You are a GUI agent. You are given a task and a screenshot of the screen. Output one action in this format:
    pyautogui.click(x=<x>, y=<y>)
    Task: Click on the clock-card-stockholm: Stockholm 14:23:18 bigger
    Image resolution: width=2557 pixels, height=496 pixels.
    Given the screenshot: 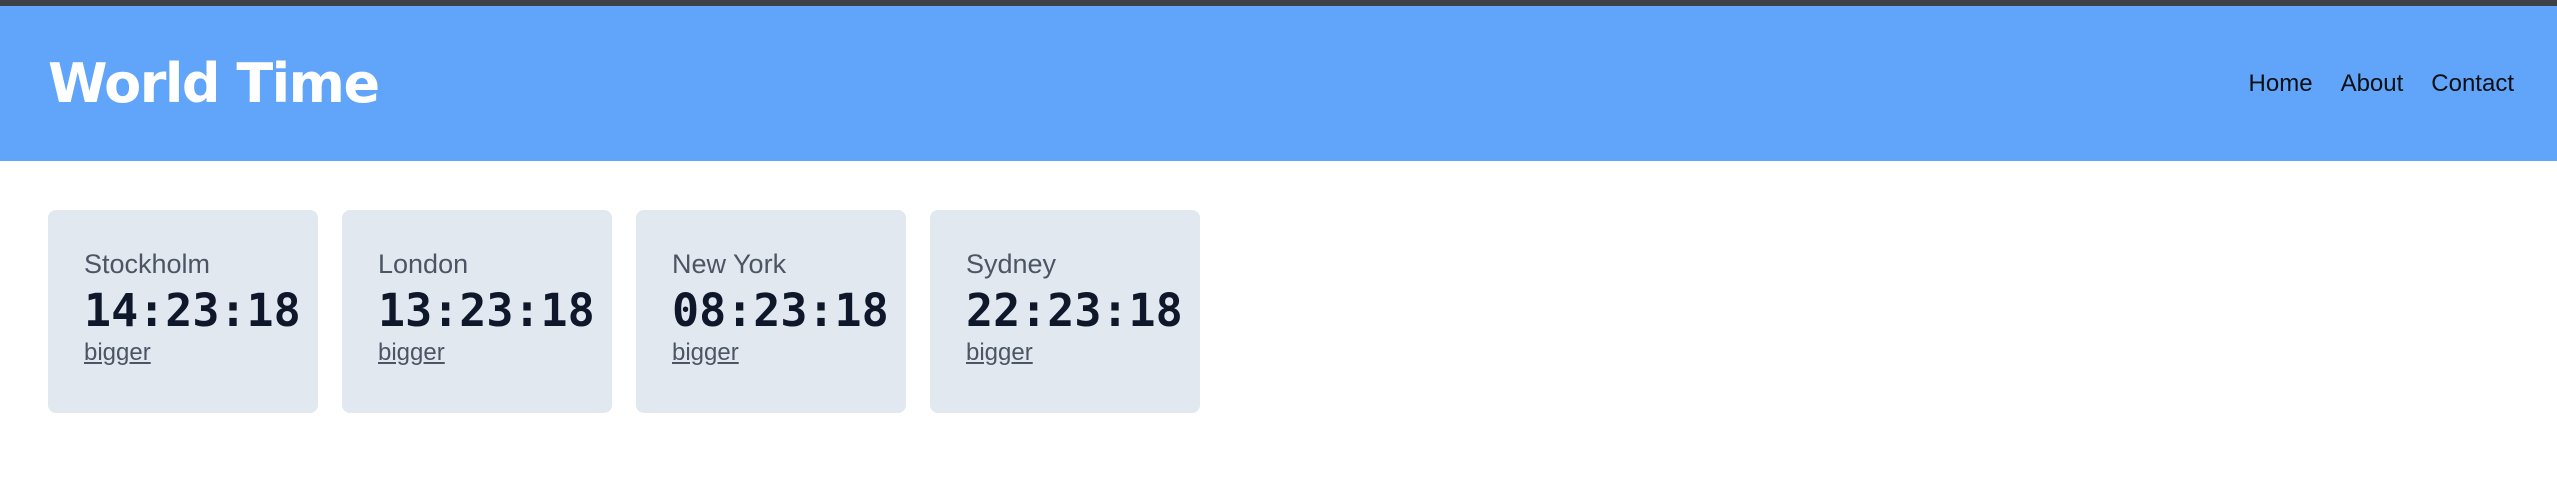 What is the action you would take?
    pyautogui.click(x=183, y=311)
    